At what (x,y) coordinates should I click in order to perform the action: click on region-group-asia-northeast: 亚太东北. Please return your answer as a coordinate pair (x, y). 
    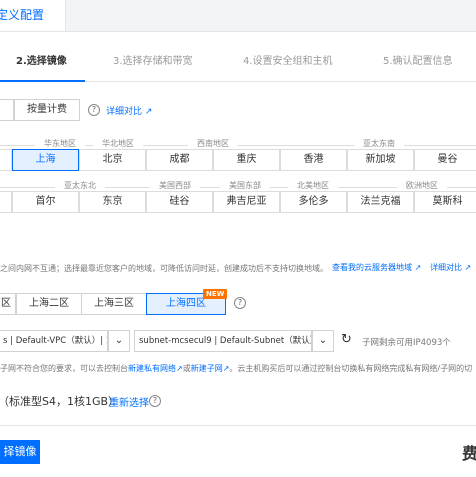
    Looking at the image, I should click on (80, 185).